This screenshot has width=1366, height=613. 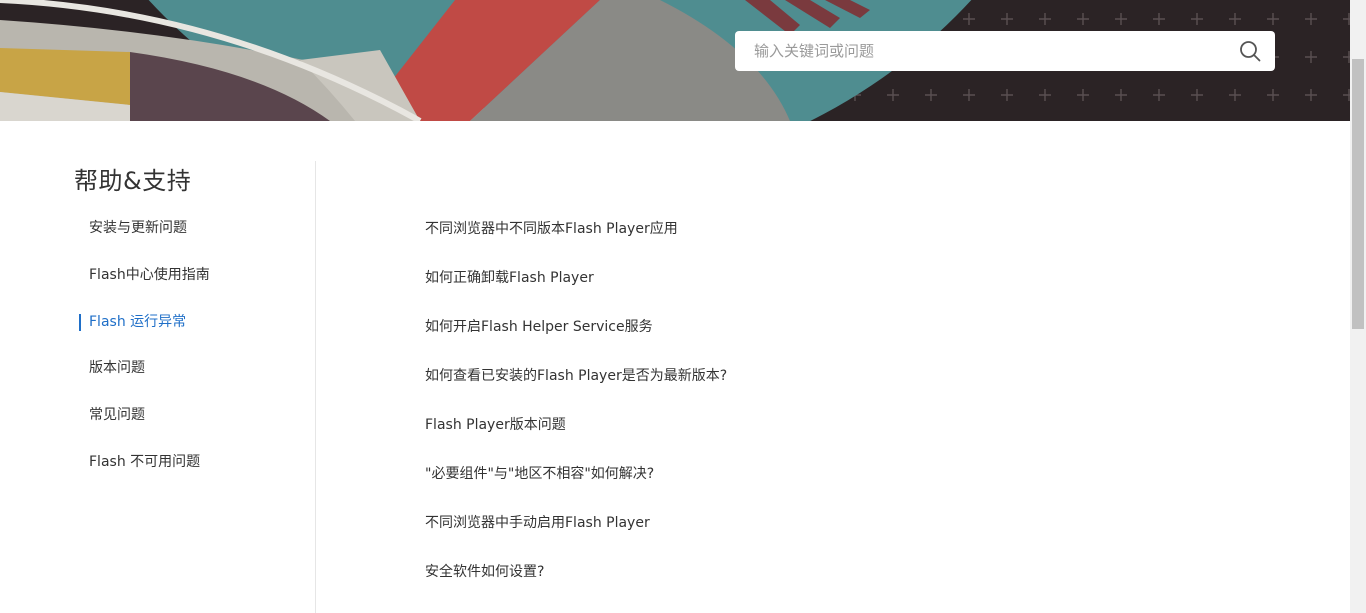 What do you see at coordinates (157, 373) in the screenshot?
I see `sidebar-item-version-issues: 版本问题` at bounding box center [157, 373].